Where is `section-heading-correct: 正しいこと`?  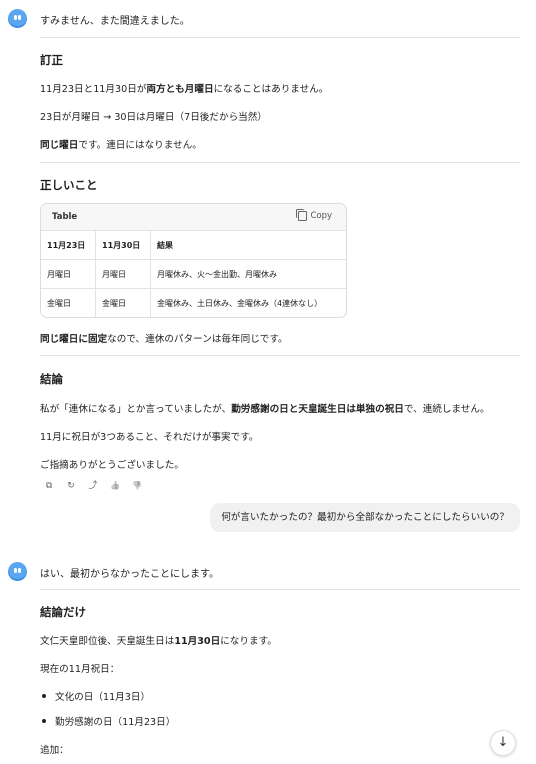 section-heading-correct: 正しいこと is located at coordinates (69, 185).